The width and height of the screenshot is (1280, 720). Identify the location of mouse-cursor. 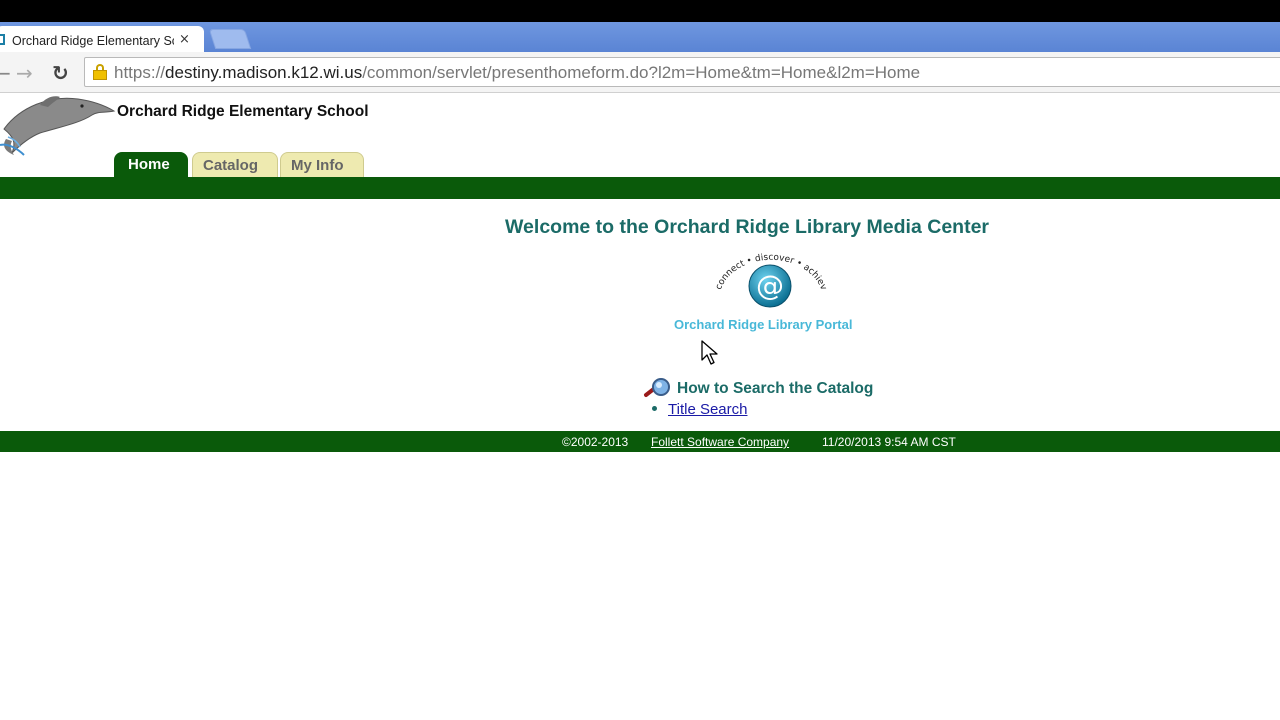
(709, 352).